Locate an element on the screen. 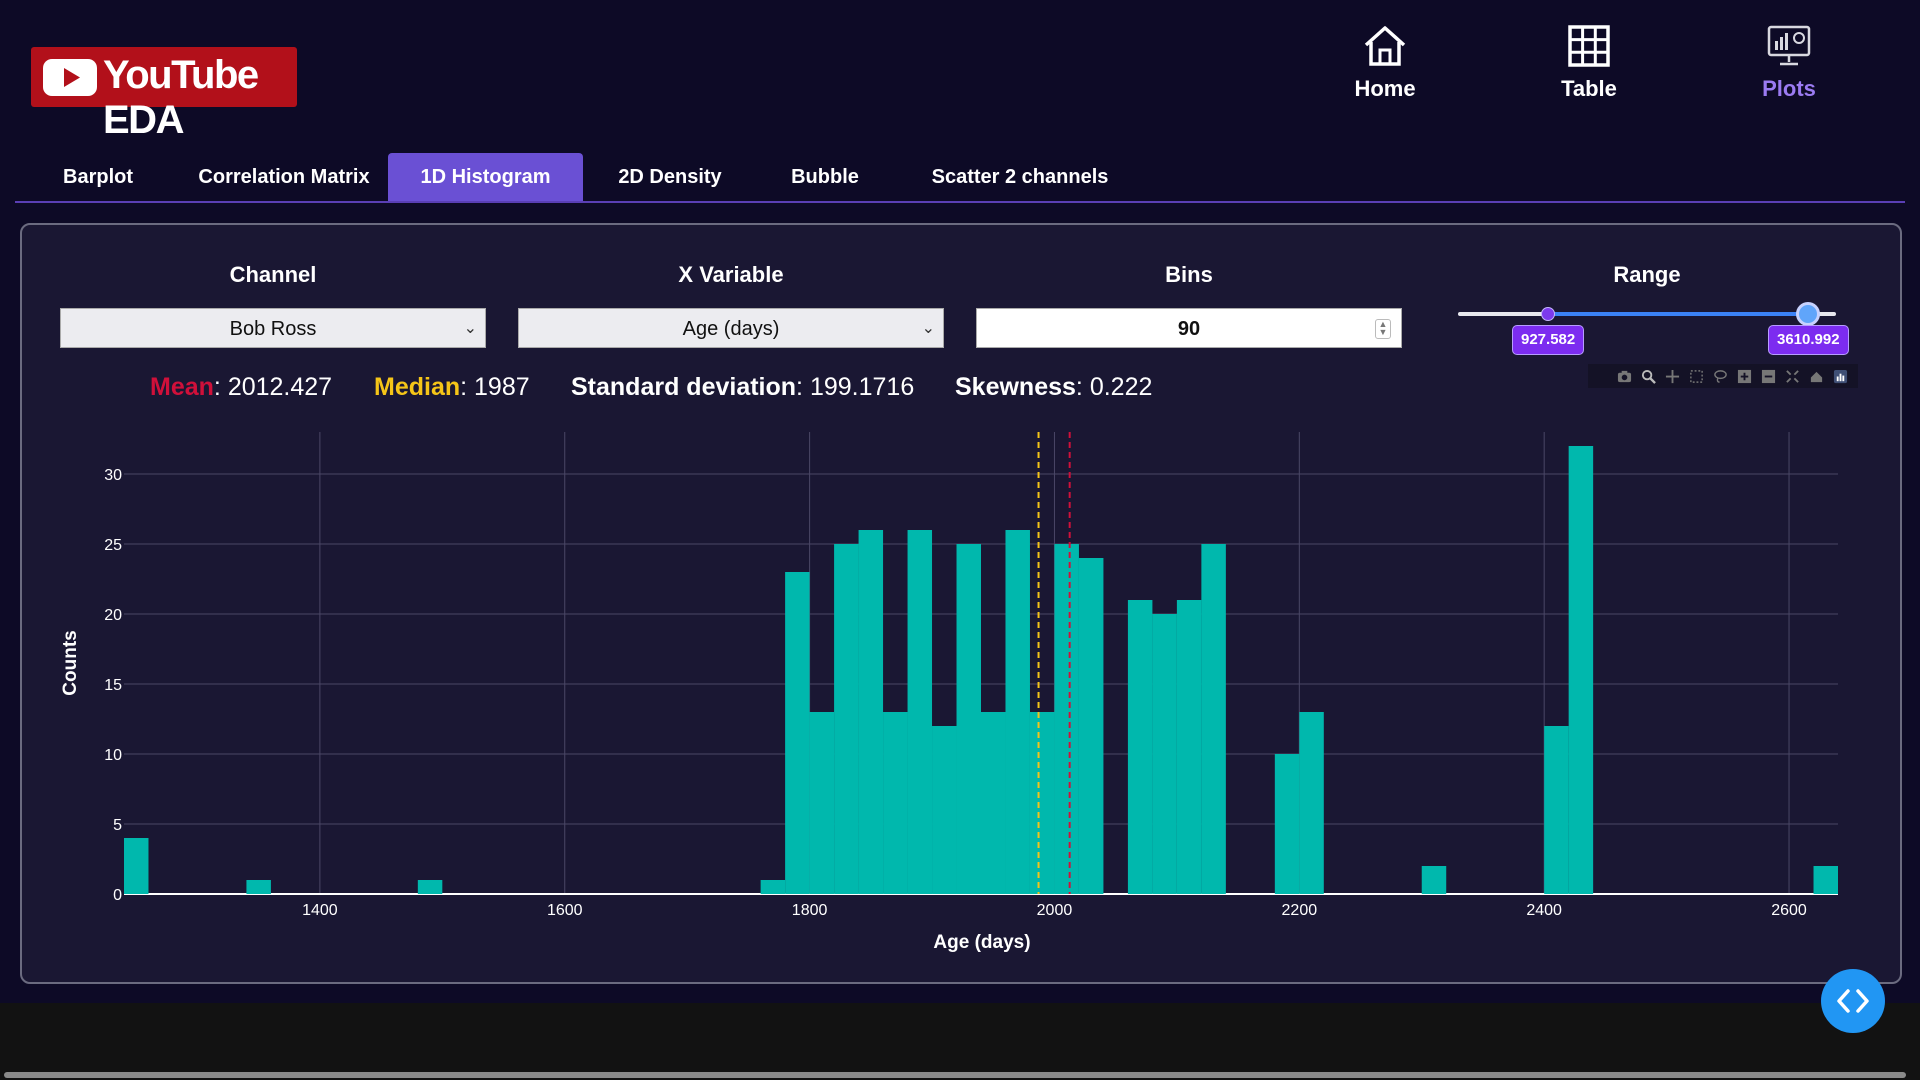 This screenshot has width=1920, height=1080. code-toggle-button is located at coordinates (1853, 1001).